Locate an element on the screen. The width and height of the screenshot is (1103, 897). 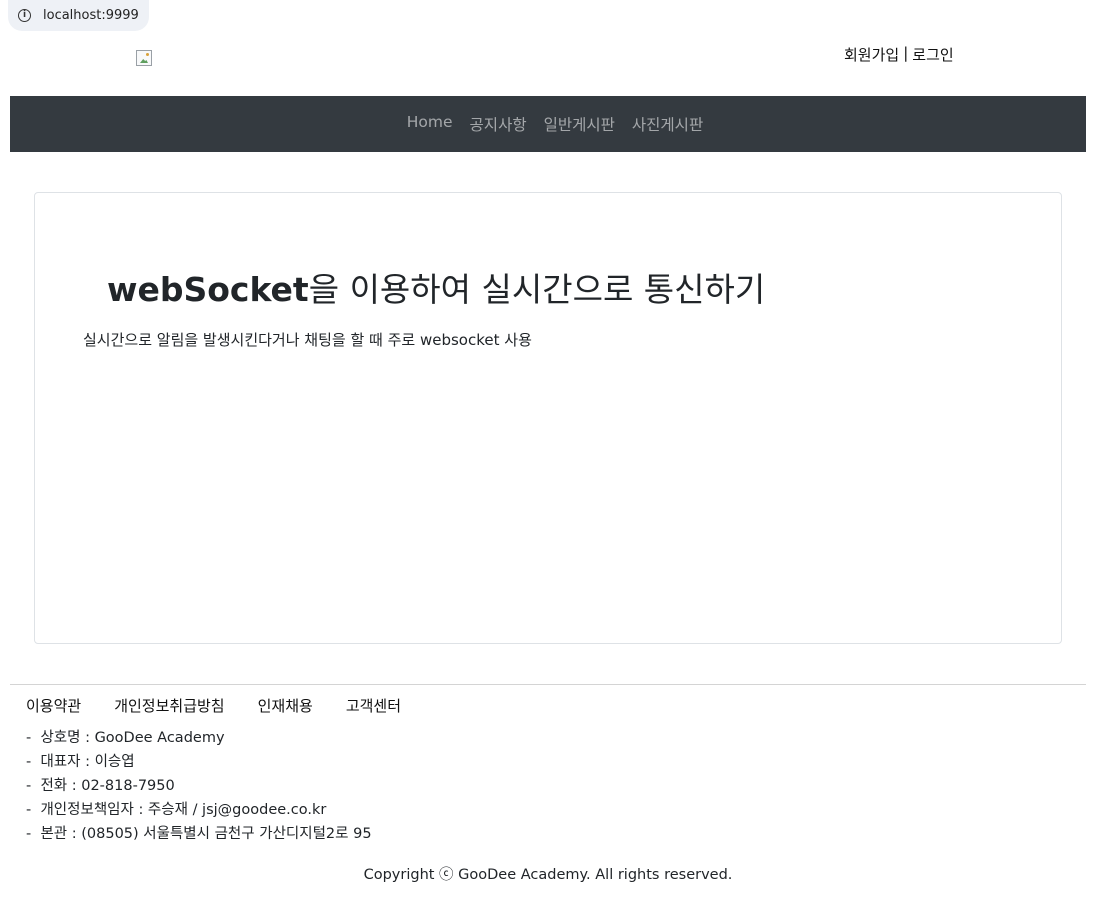
footer-links: 이용약관 개인정보취급방침 인재채용 고객센터 is located at coordinates (213, 705).